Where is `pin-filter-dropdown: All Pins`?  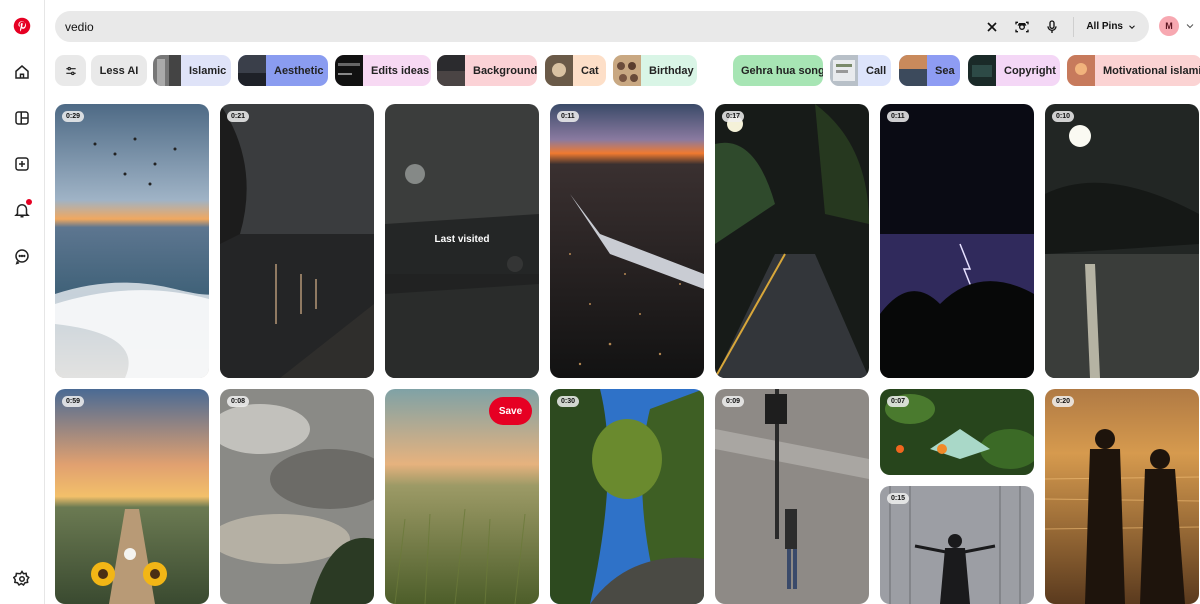
pin-filter-dropdown: All Pins is located at coordinates (1114, 26).